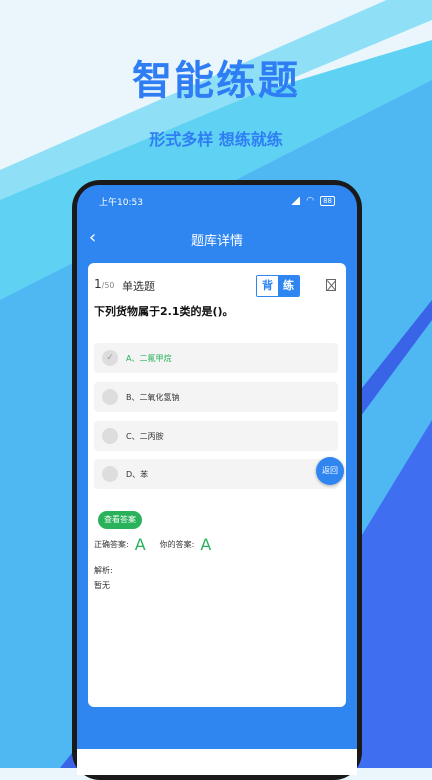 The height and width of the screenshot is (780, 432). I want to click on correct-answer-label: 正确答案:, so click(111, 544).